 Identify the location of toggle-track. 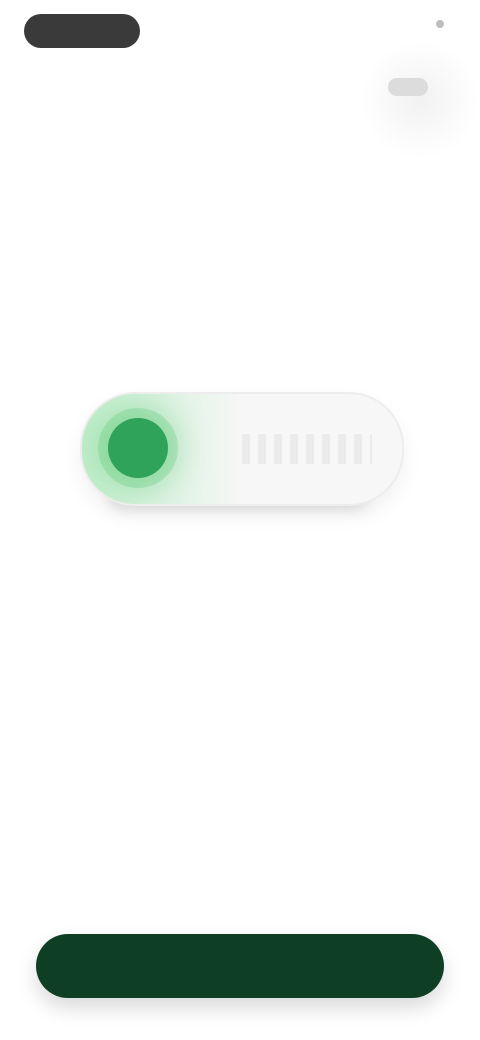
(242, 449).